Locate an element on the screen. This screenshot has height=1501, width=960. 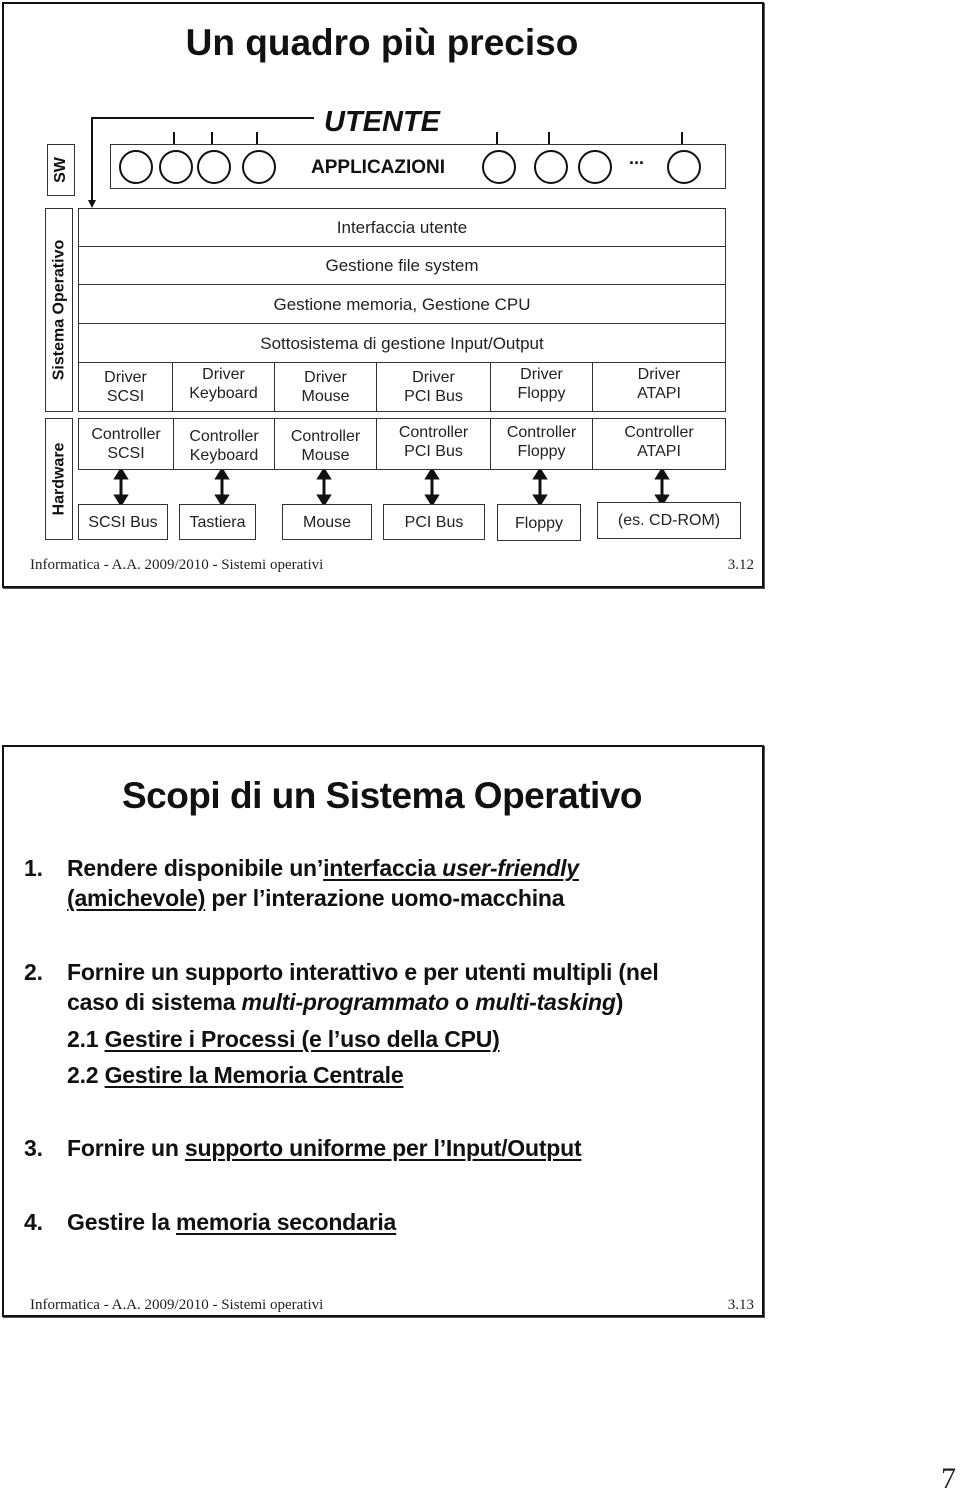
device-cd-rom: (es. CD-ROM) is located at coordinates (669, 520).